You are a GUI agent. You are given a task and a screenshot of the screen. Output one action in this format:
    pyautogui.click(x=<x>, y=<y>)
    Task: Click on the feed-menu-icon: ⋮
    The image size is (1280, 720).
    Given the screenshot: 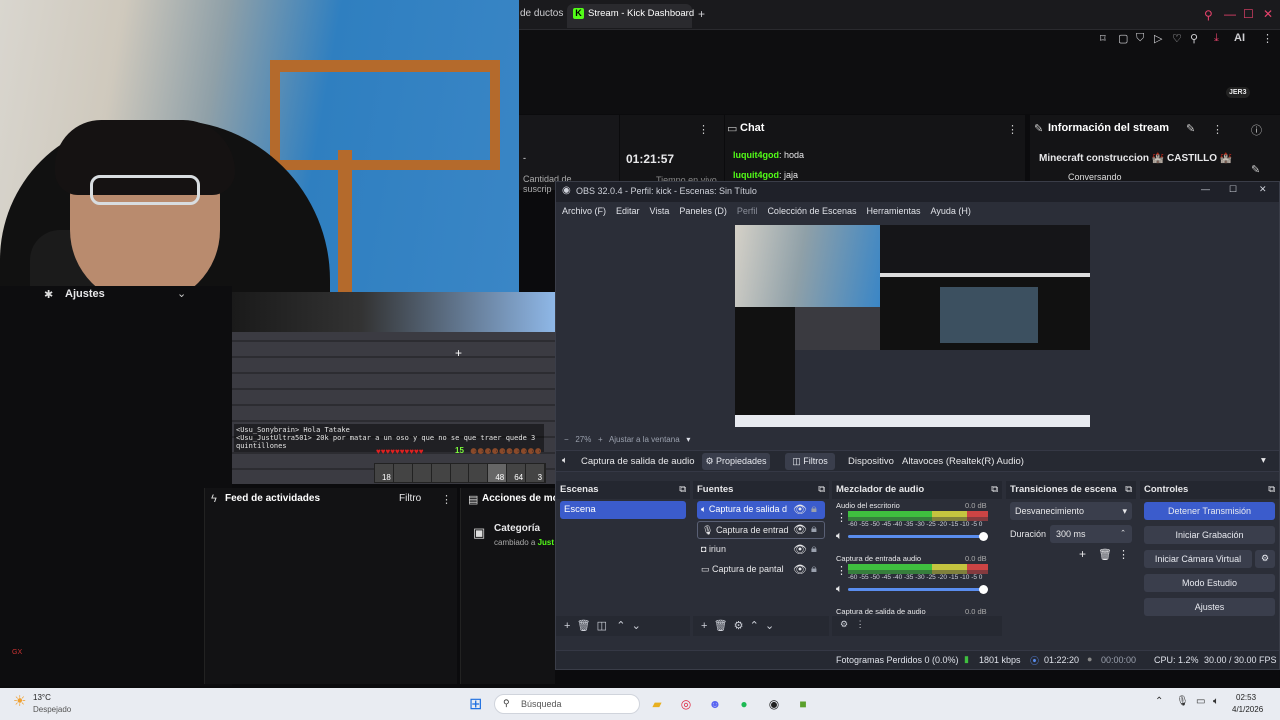 What is the action you would take?
    pyautogui.click(x=446, y=499)
    